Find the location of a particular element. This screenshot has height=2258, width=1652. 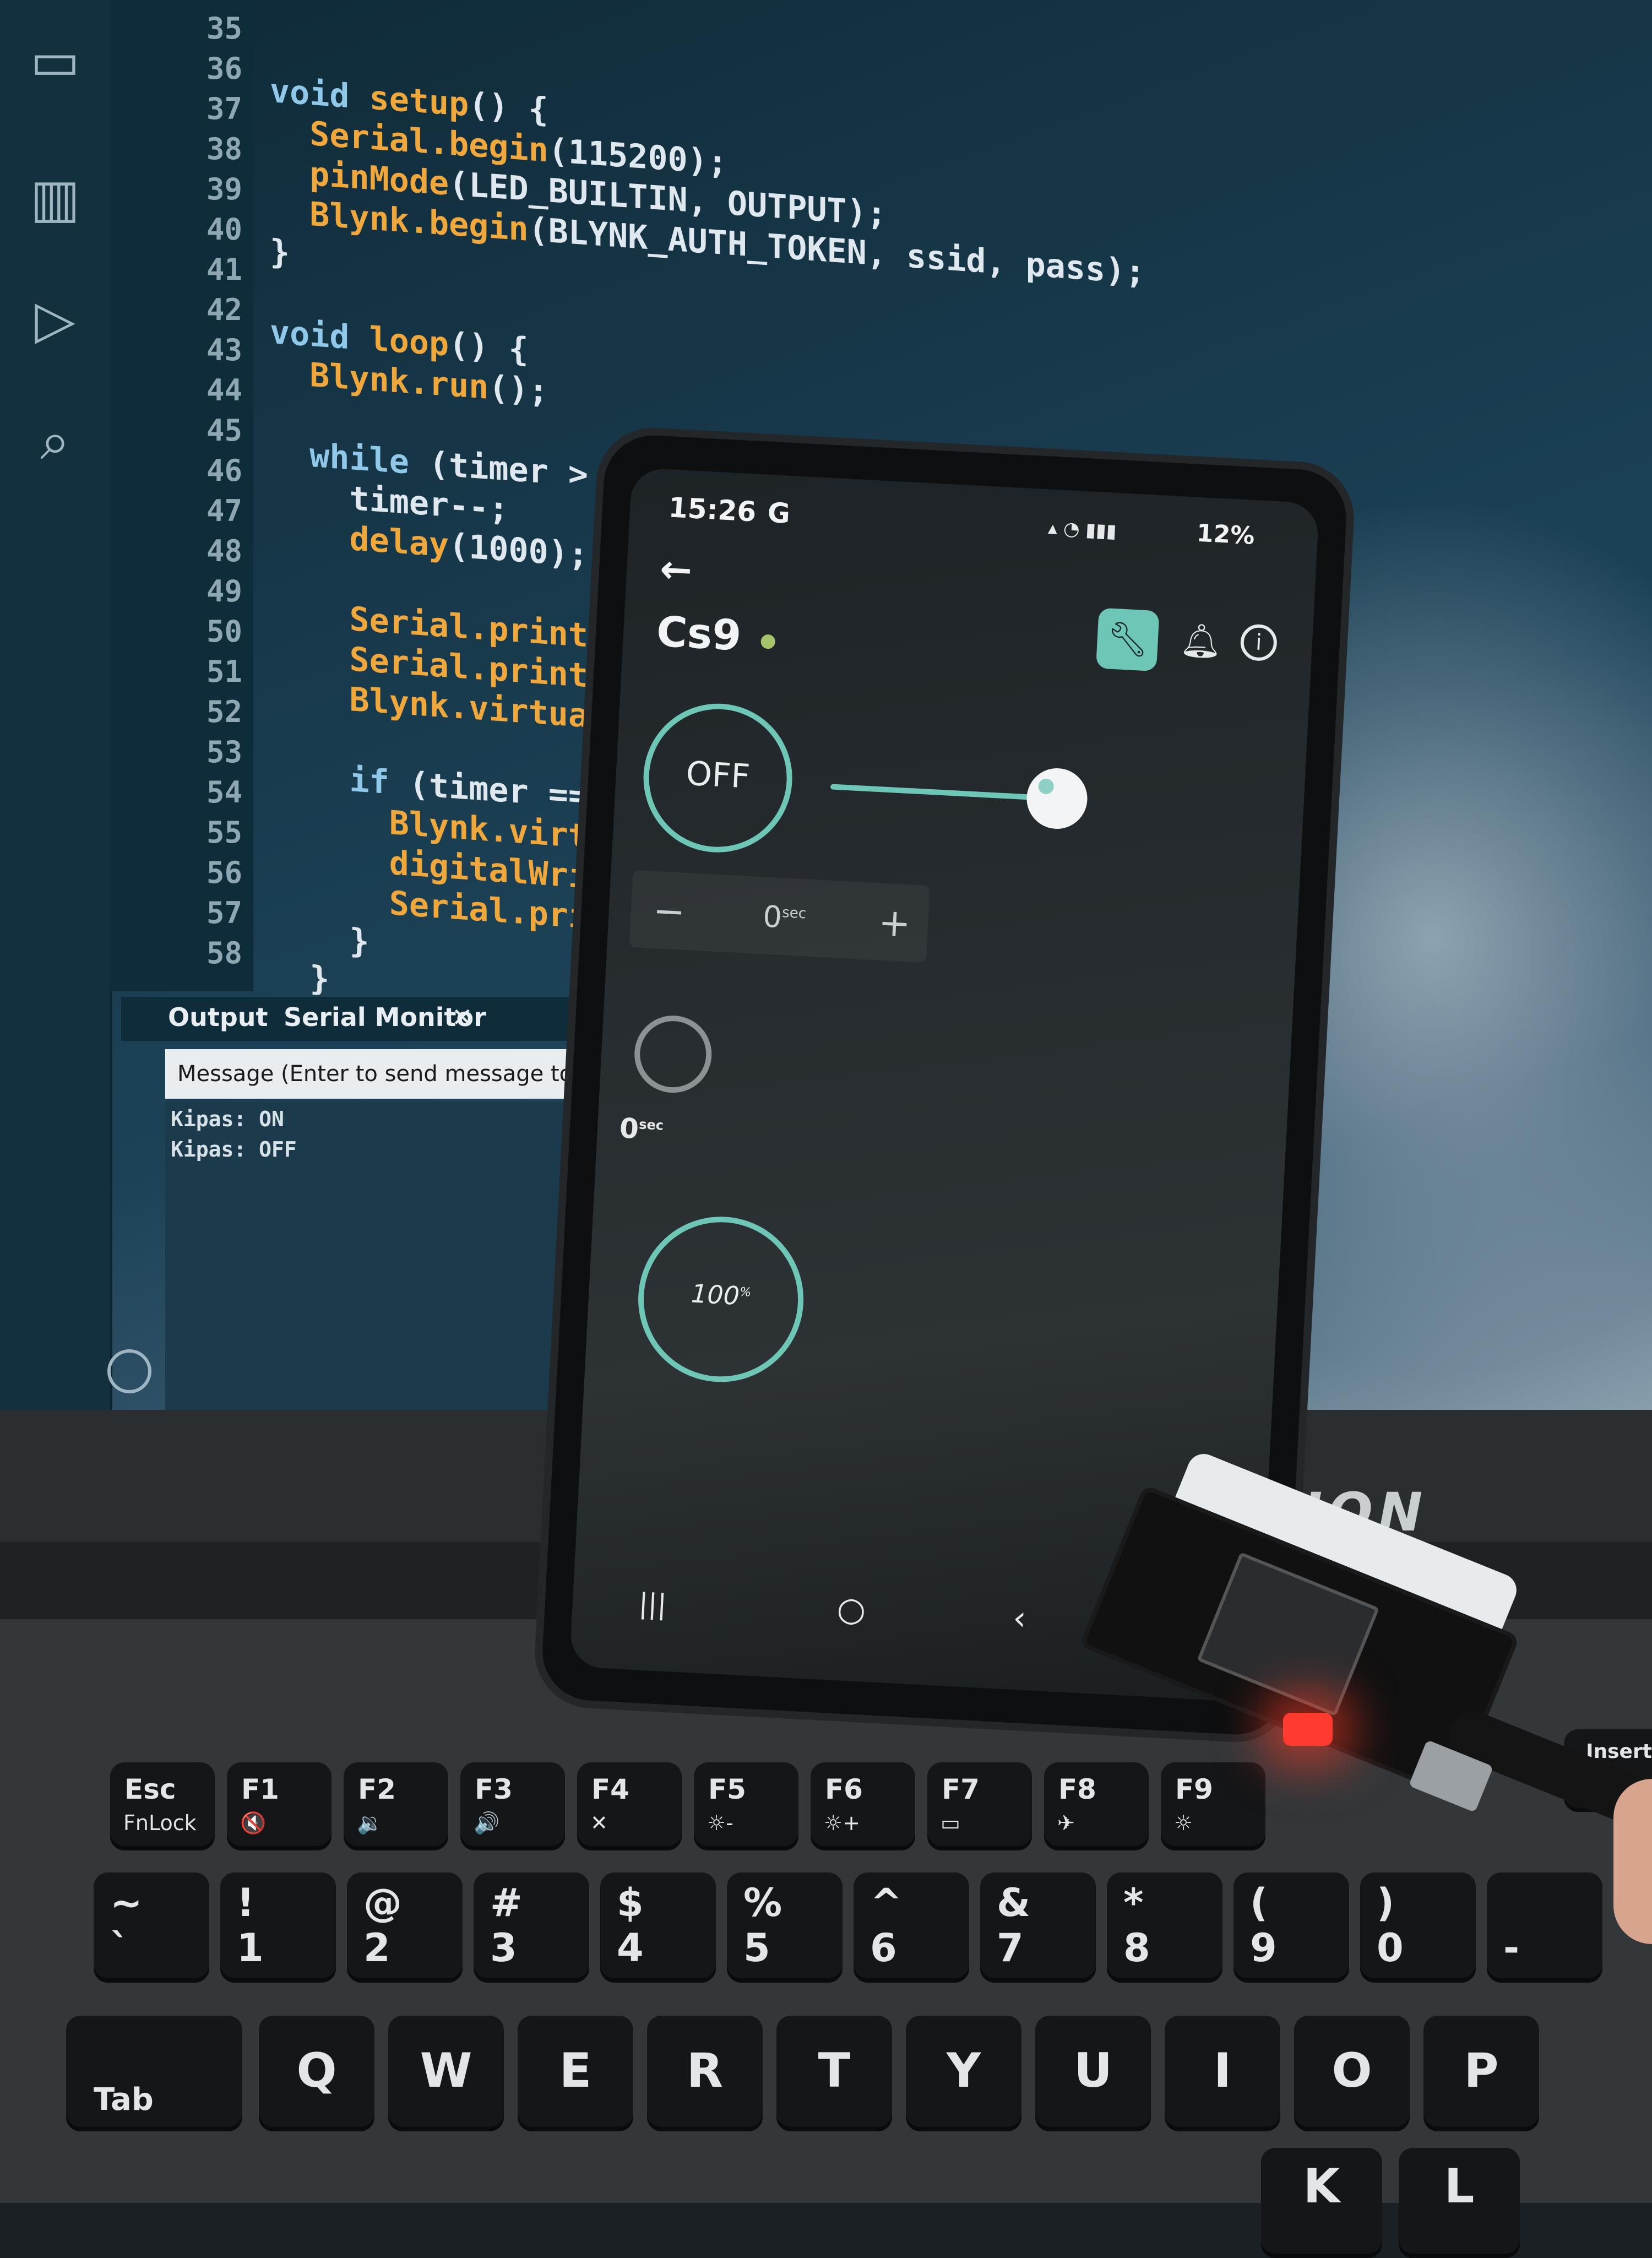

key-fn-9: F9 ☼ is located at coordinates (1213, 1806).